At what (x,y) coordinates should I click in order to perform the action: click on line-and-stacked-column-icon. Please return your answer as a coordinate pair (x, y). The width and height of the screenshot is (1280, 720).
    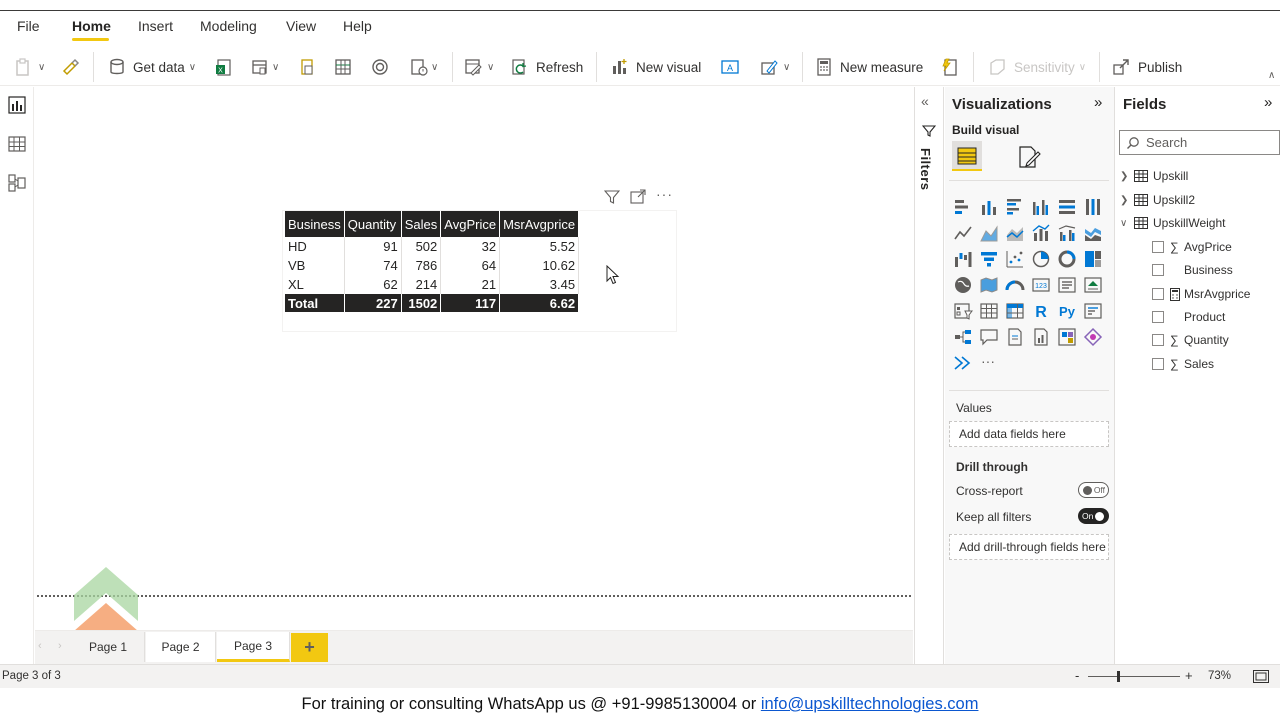
    Looking at the image, I should click on (1041, 233).